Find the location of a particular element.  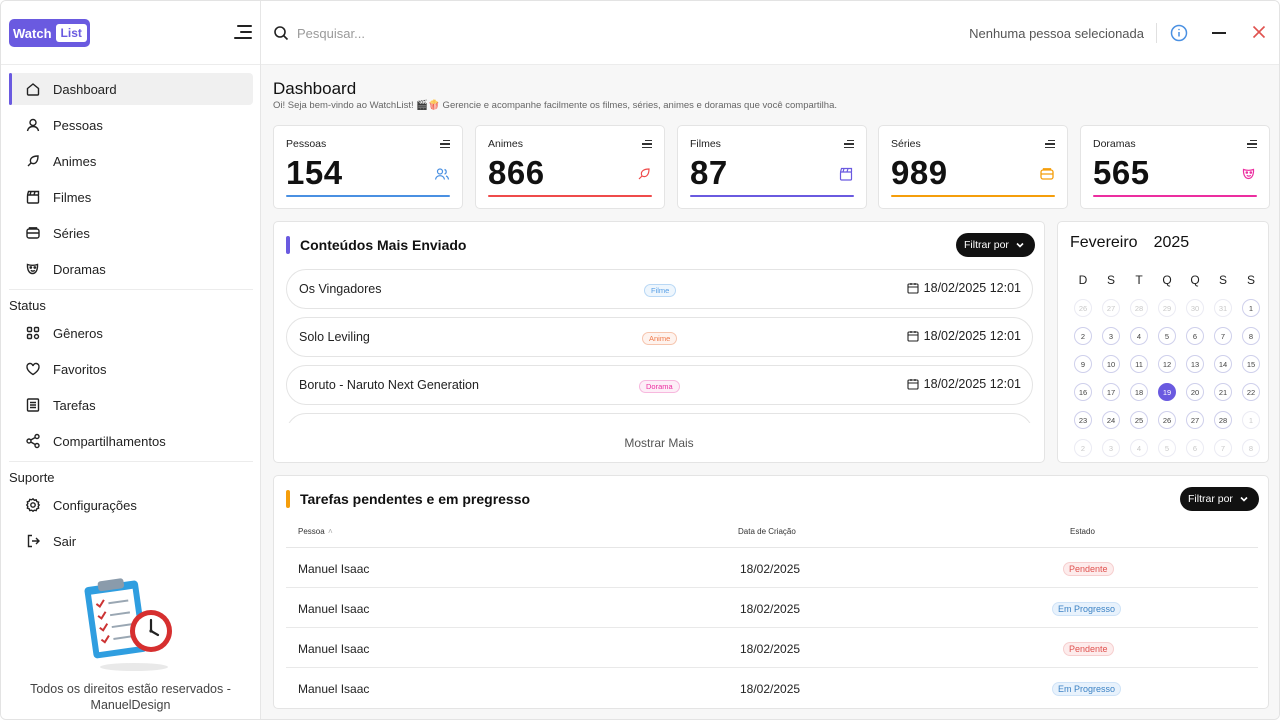

calendar-month: Fevereiro is located at coordinates (1104, 242).